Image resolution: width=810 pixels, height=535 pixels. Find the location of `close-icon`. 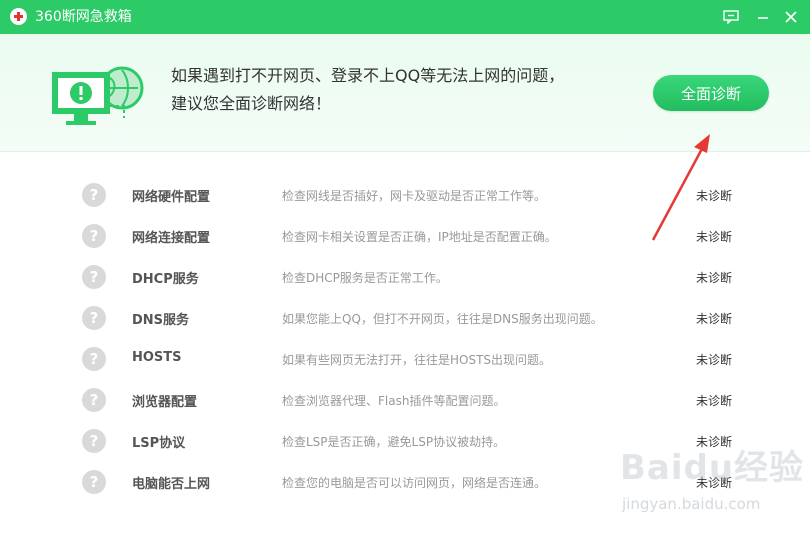

close-icon is located at coordinates (791, 17).